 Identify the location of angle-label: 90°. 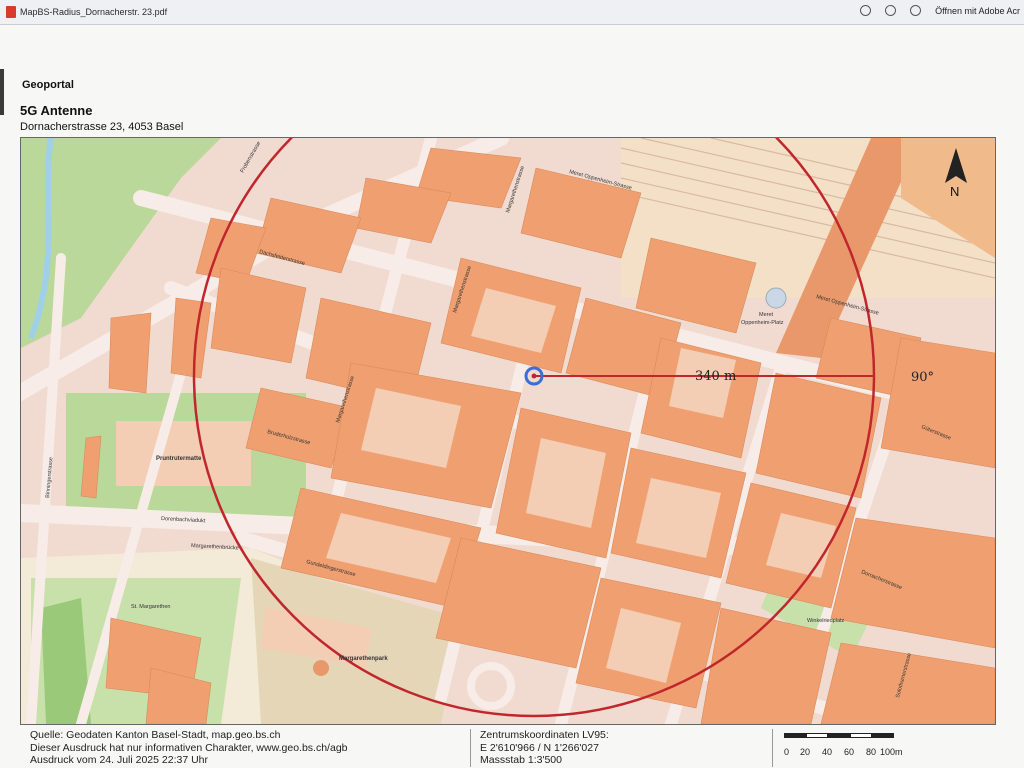
(922, 377).